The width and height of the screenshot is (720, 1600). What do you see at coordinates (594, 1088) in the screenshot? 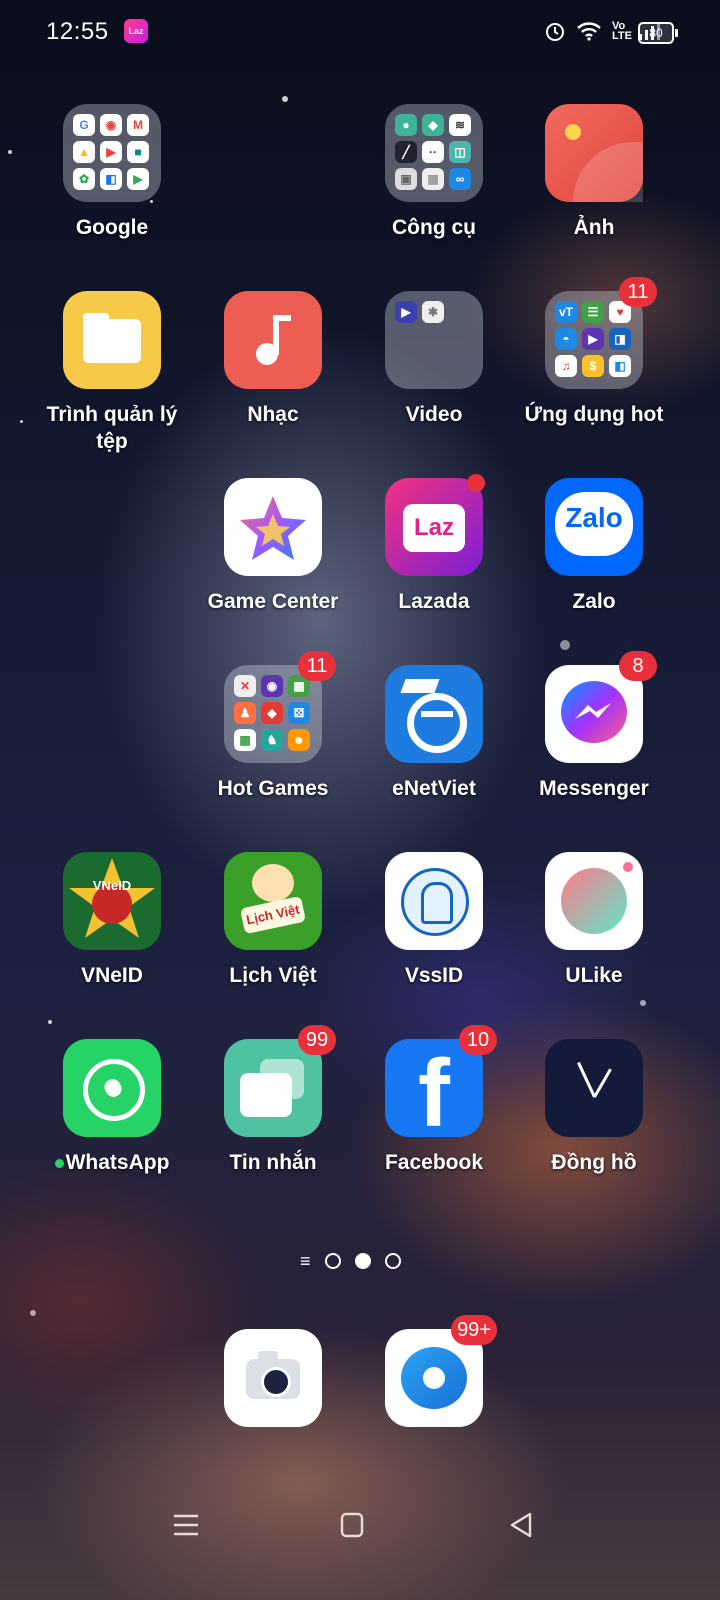
I see `clock-icon` at bounding box center [594, 1088].